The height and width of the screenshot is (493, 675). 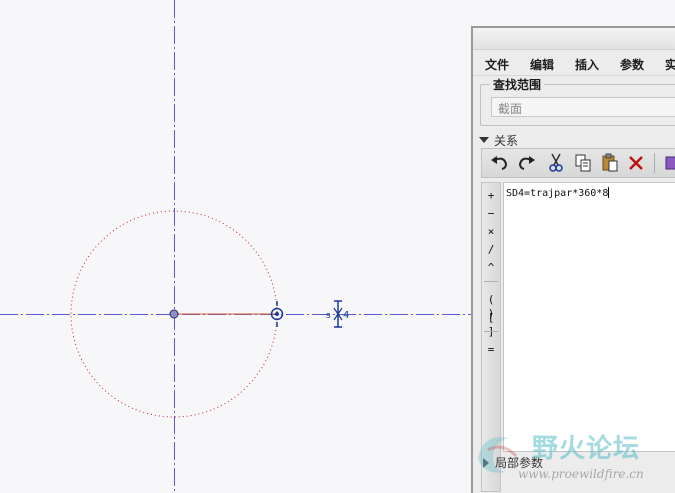 I want to click on operator-multiply-button: ×, so click(x=491, y=232).